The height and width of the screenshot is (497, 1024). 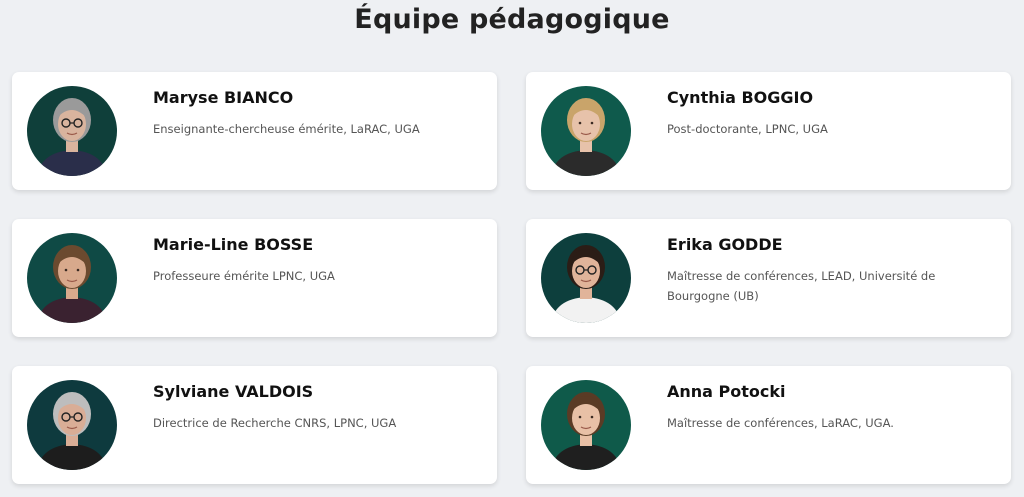 What do you see at coordinates (233, 391) in the screenshot?
I see `member-name: Sylviane VALDOIS` at bounding box center [233, 391].